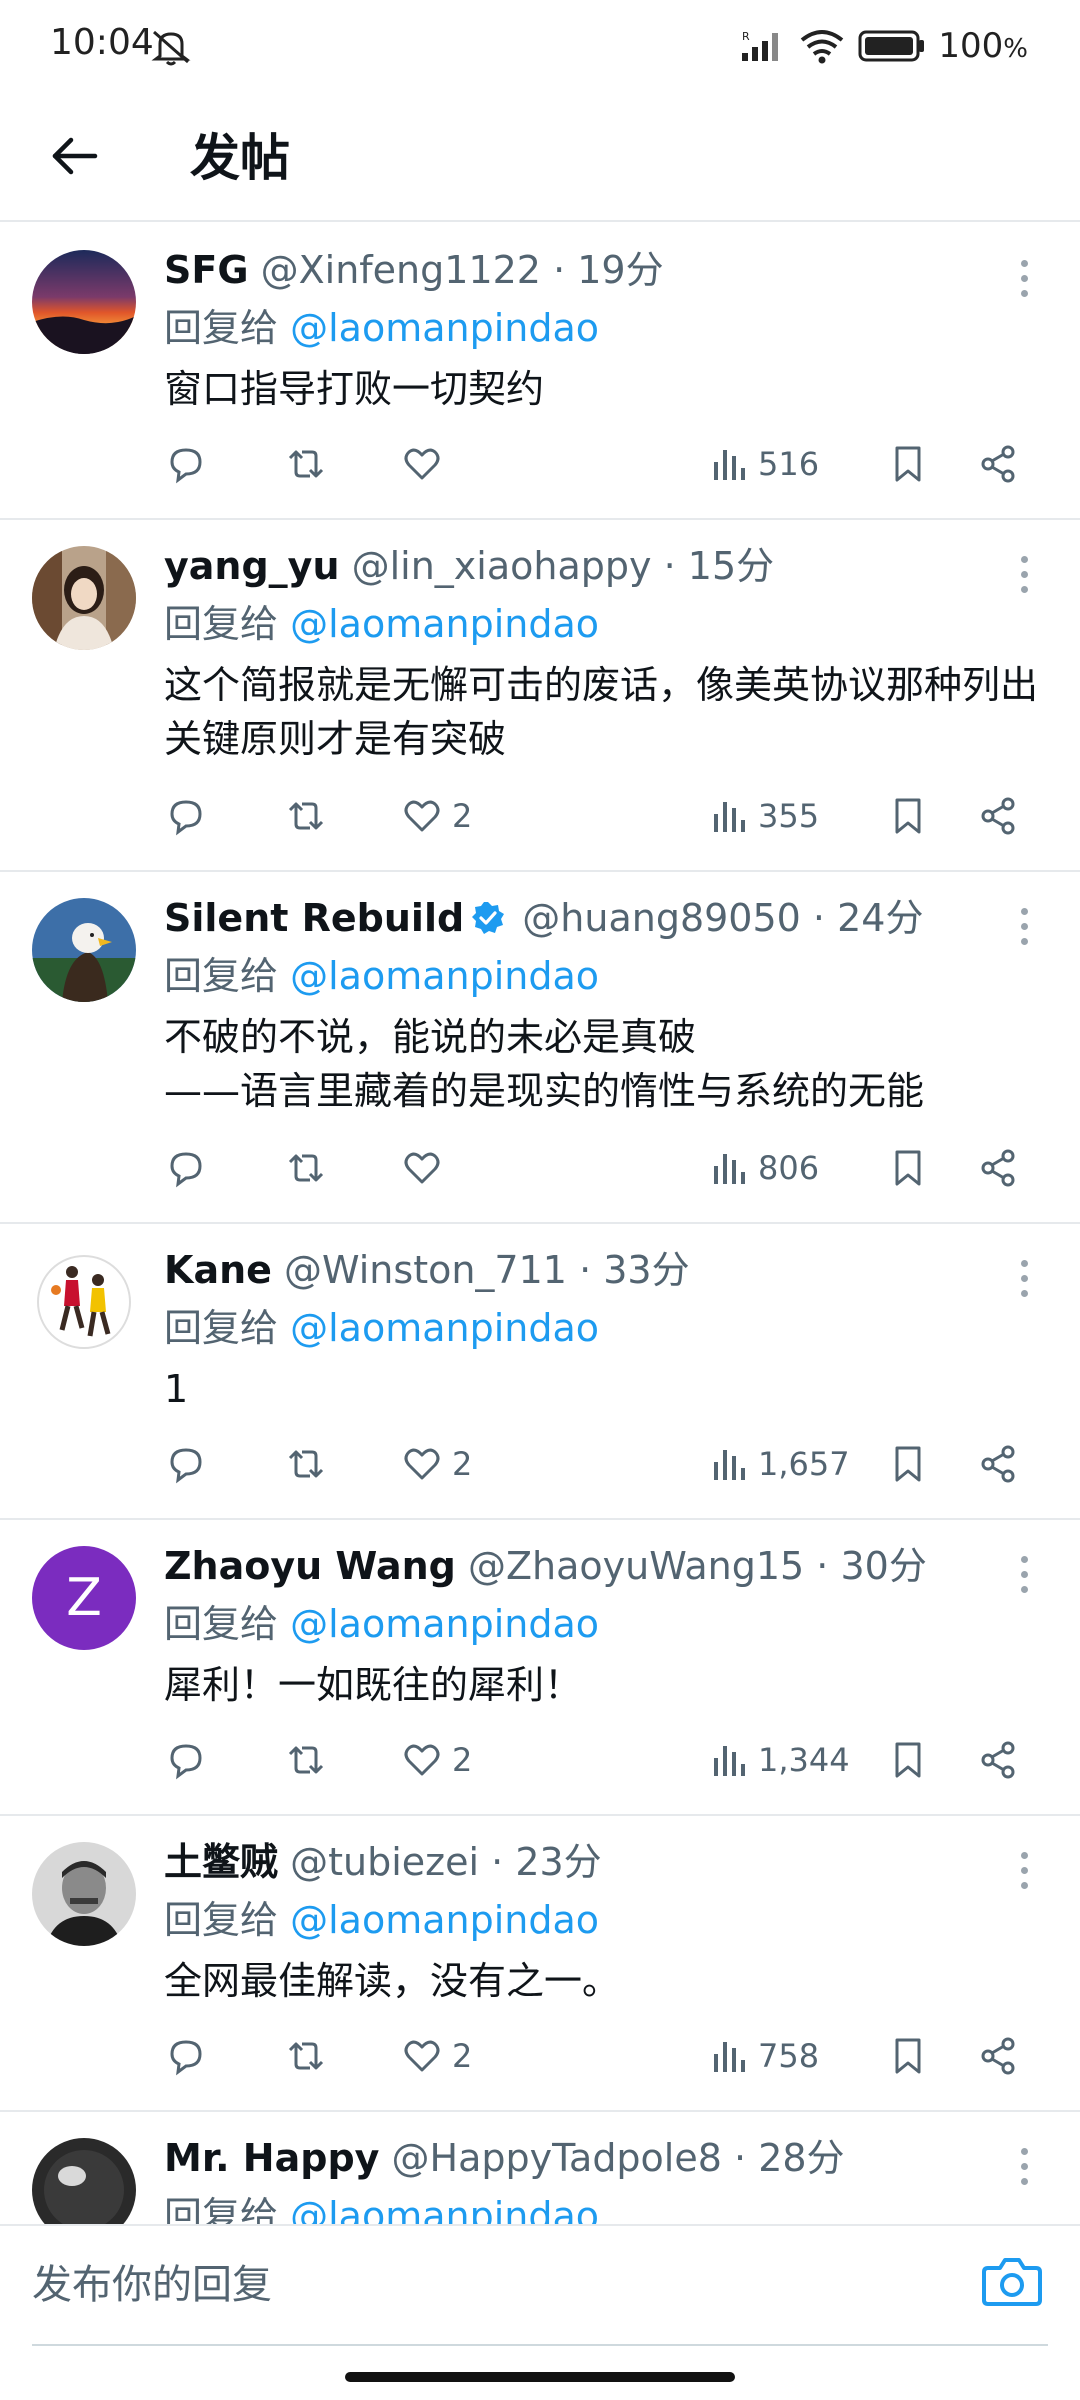  What do you see at coordinates (252, 566) in the screenshot?
I see `author-name: yang_yu` at bounding box center [252, 566].